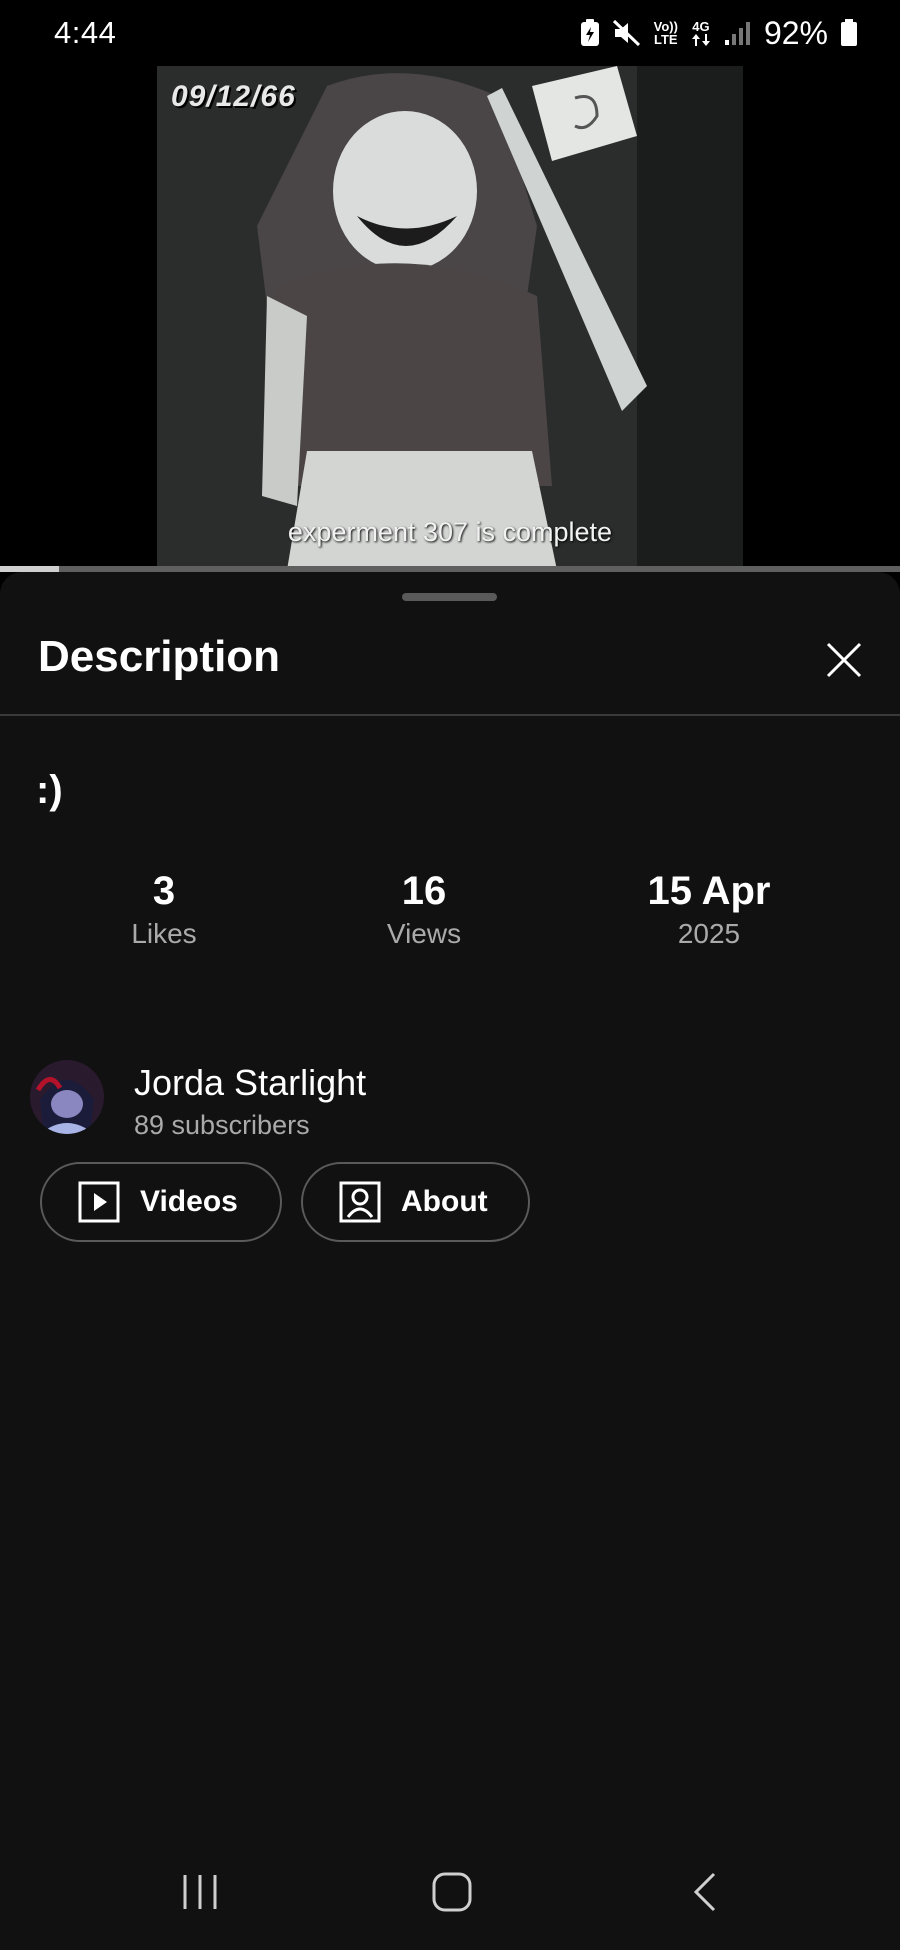  I want to click on upload-year: 2025, so click(709, 933).